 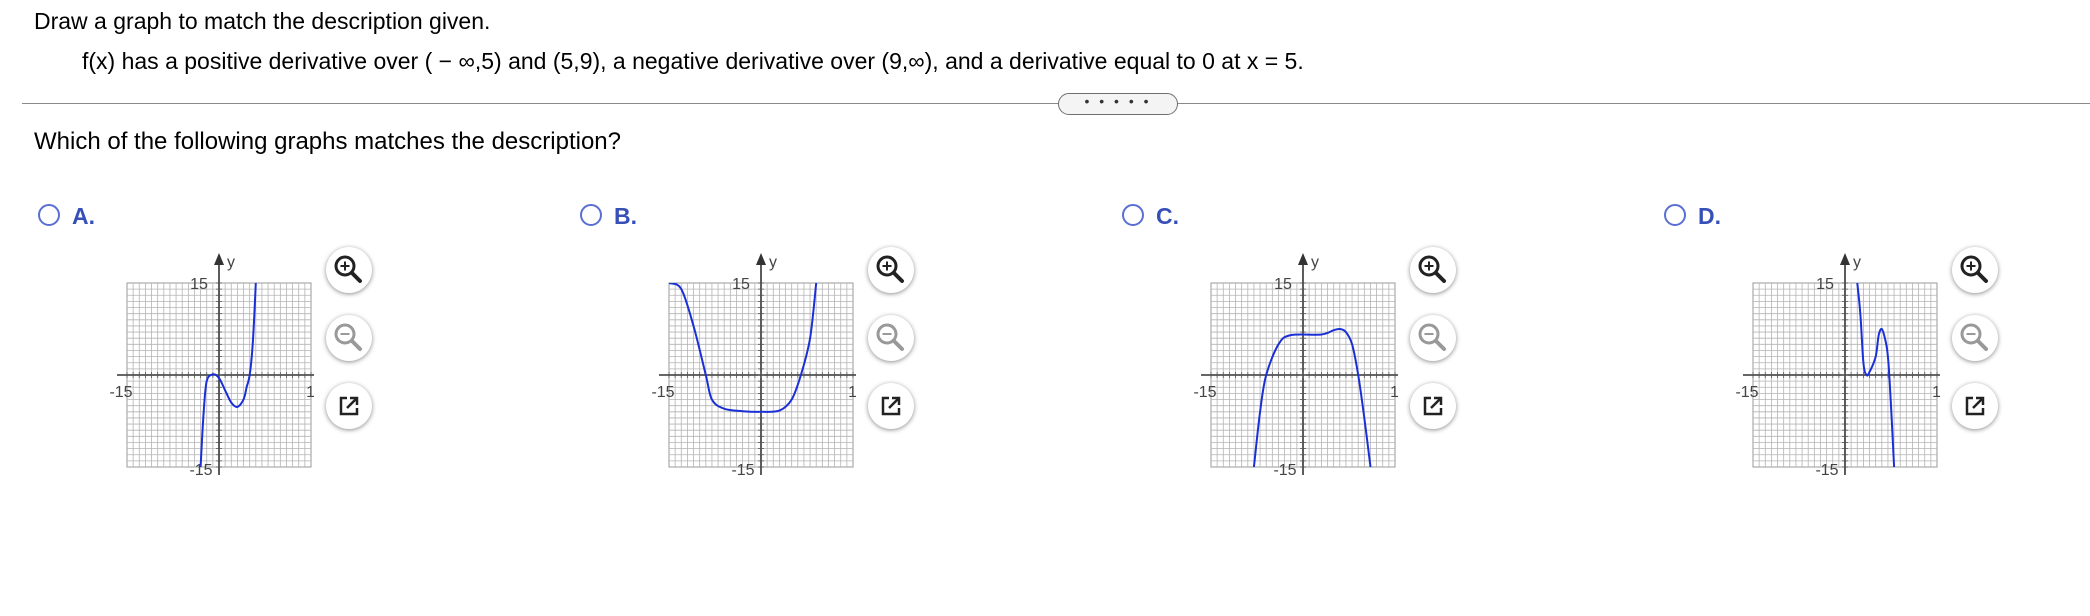 What do you see at coordinates (753, 366) in the screenshot?
I see `graph-b: yx-151515-15` at bounding box center [753, 366].